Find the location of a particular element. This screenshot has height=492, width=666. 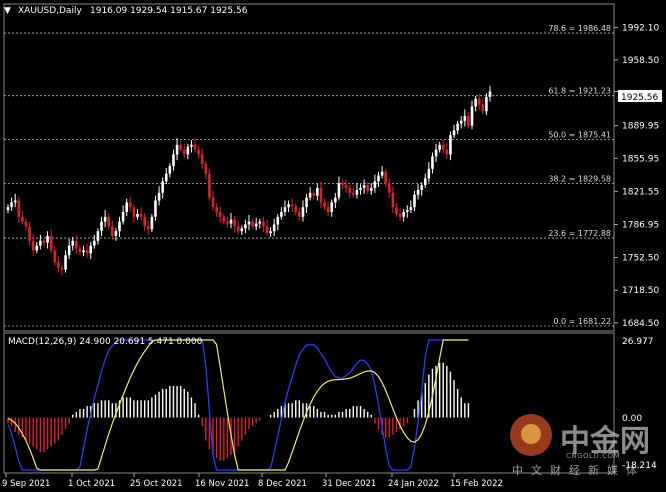

watermark-site: CNGOLD.COM is located at coordinates (593, 456).